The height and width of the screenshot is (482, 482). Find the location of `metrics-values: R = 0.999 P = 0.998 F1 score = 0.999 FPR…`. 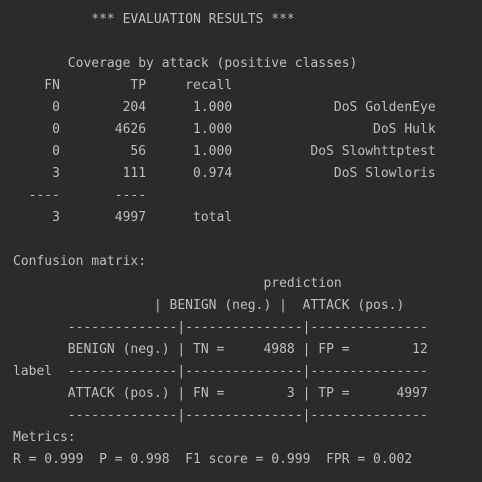

metrics-values: R = 0.999 P = 0.998 F1 score = 0.999 FPR… is located at coordinates (213, 459).